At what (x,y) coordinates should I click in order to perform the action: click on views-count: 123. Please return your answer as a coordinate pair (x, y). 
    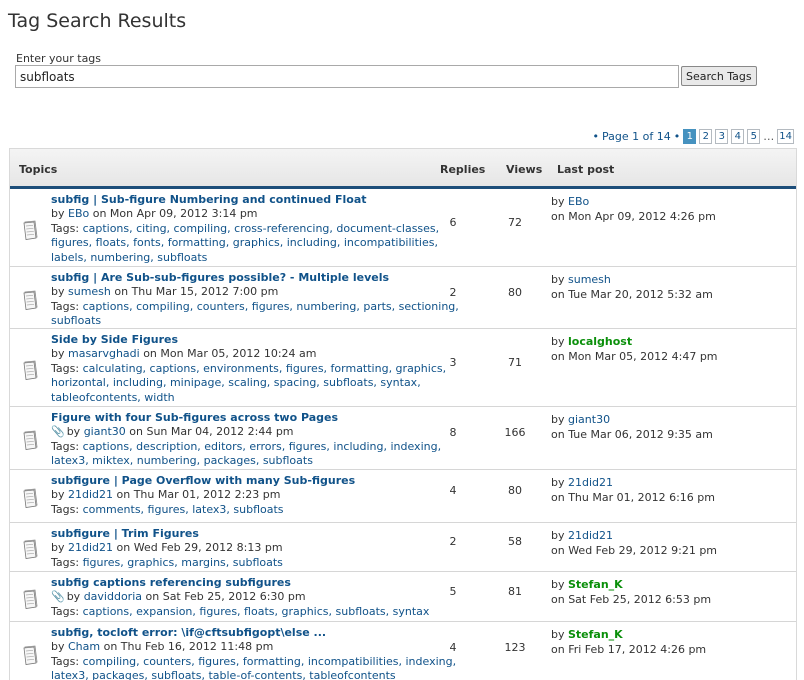
    Looking at the image, I should click on (515, 647).